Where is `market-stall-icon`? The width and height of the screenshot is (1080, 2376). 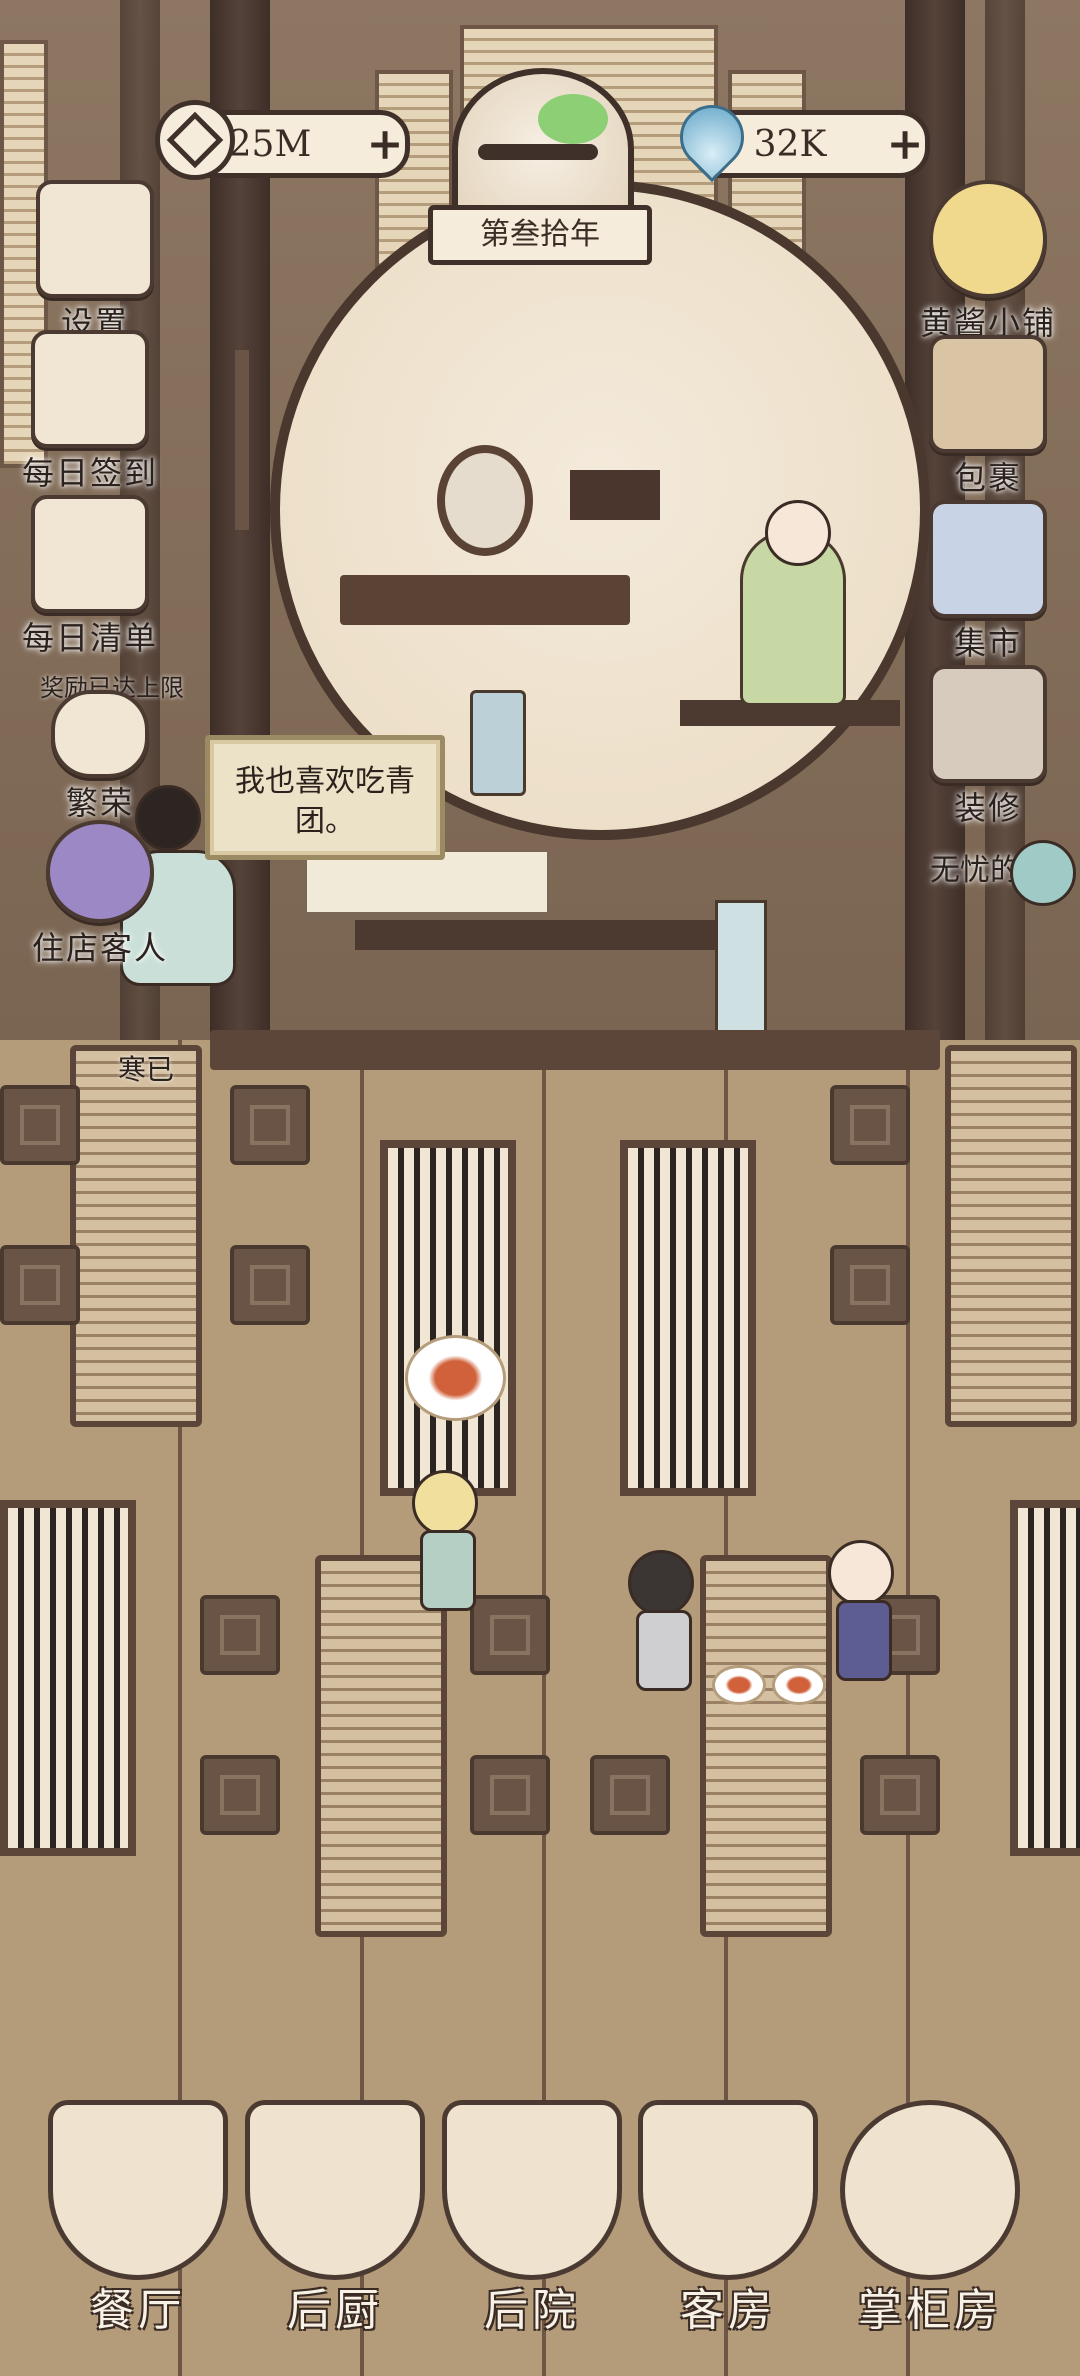
market-stall-icon is located at coordinates (988, 559).